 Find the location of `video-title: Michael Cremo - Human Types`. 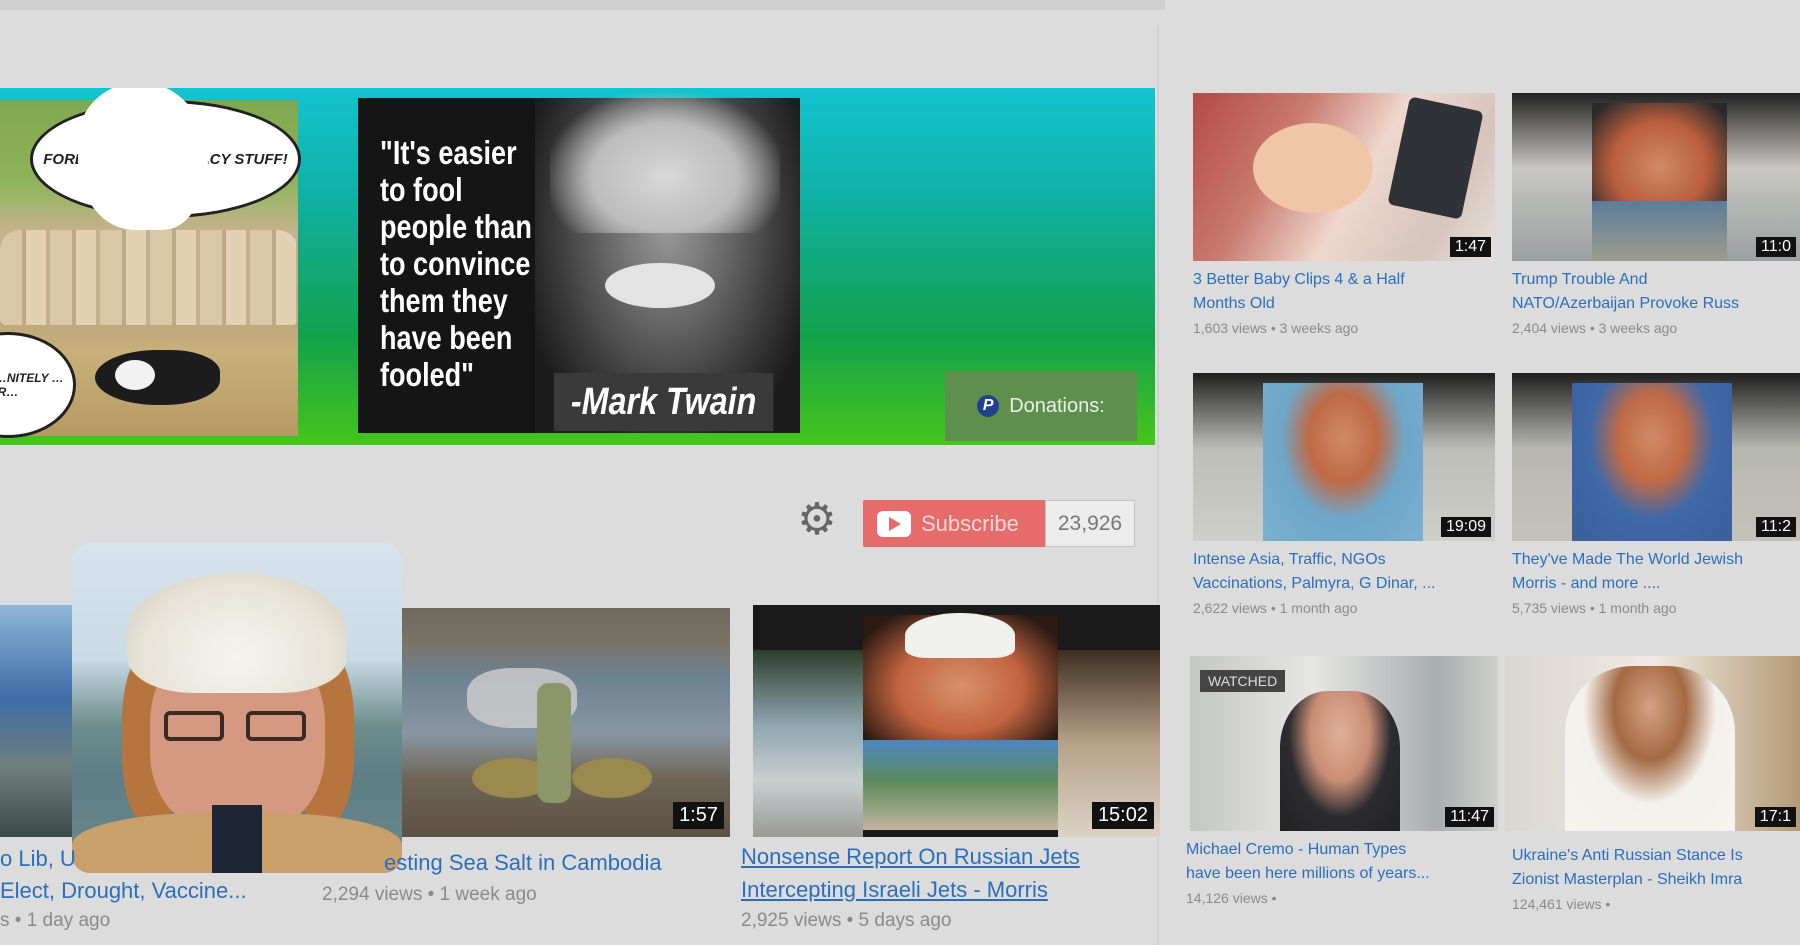

video-title: Michael Cremo - Human Types is located at coordinates (1338, 850).